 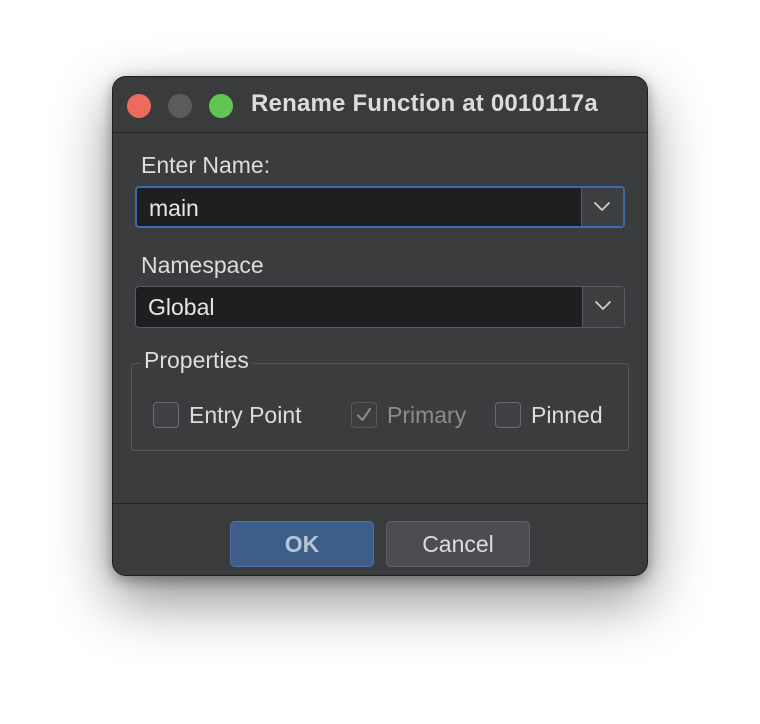 I want to click on namespace-combobox: Global, so click(x=380, y=307).